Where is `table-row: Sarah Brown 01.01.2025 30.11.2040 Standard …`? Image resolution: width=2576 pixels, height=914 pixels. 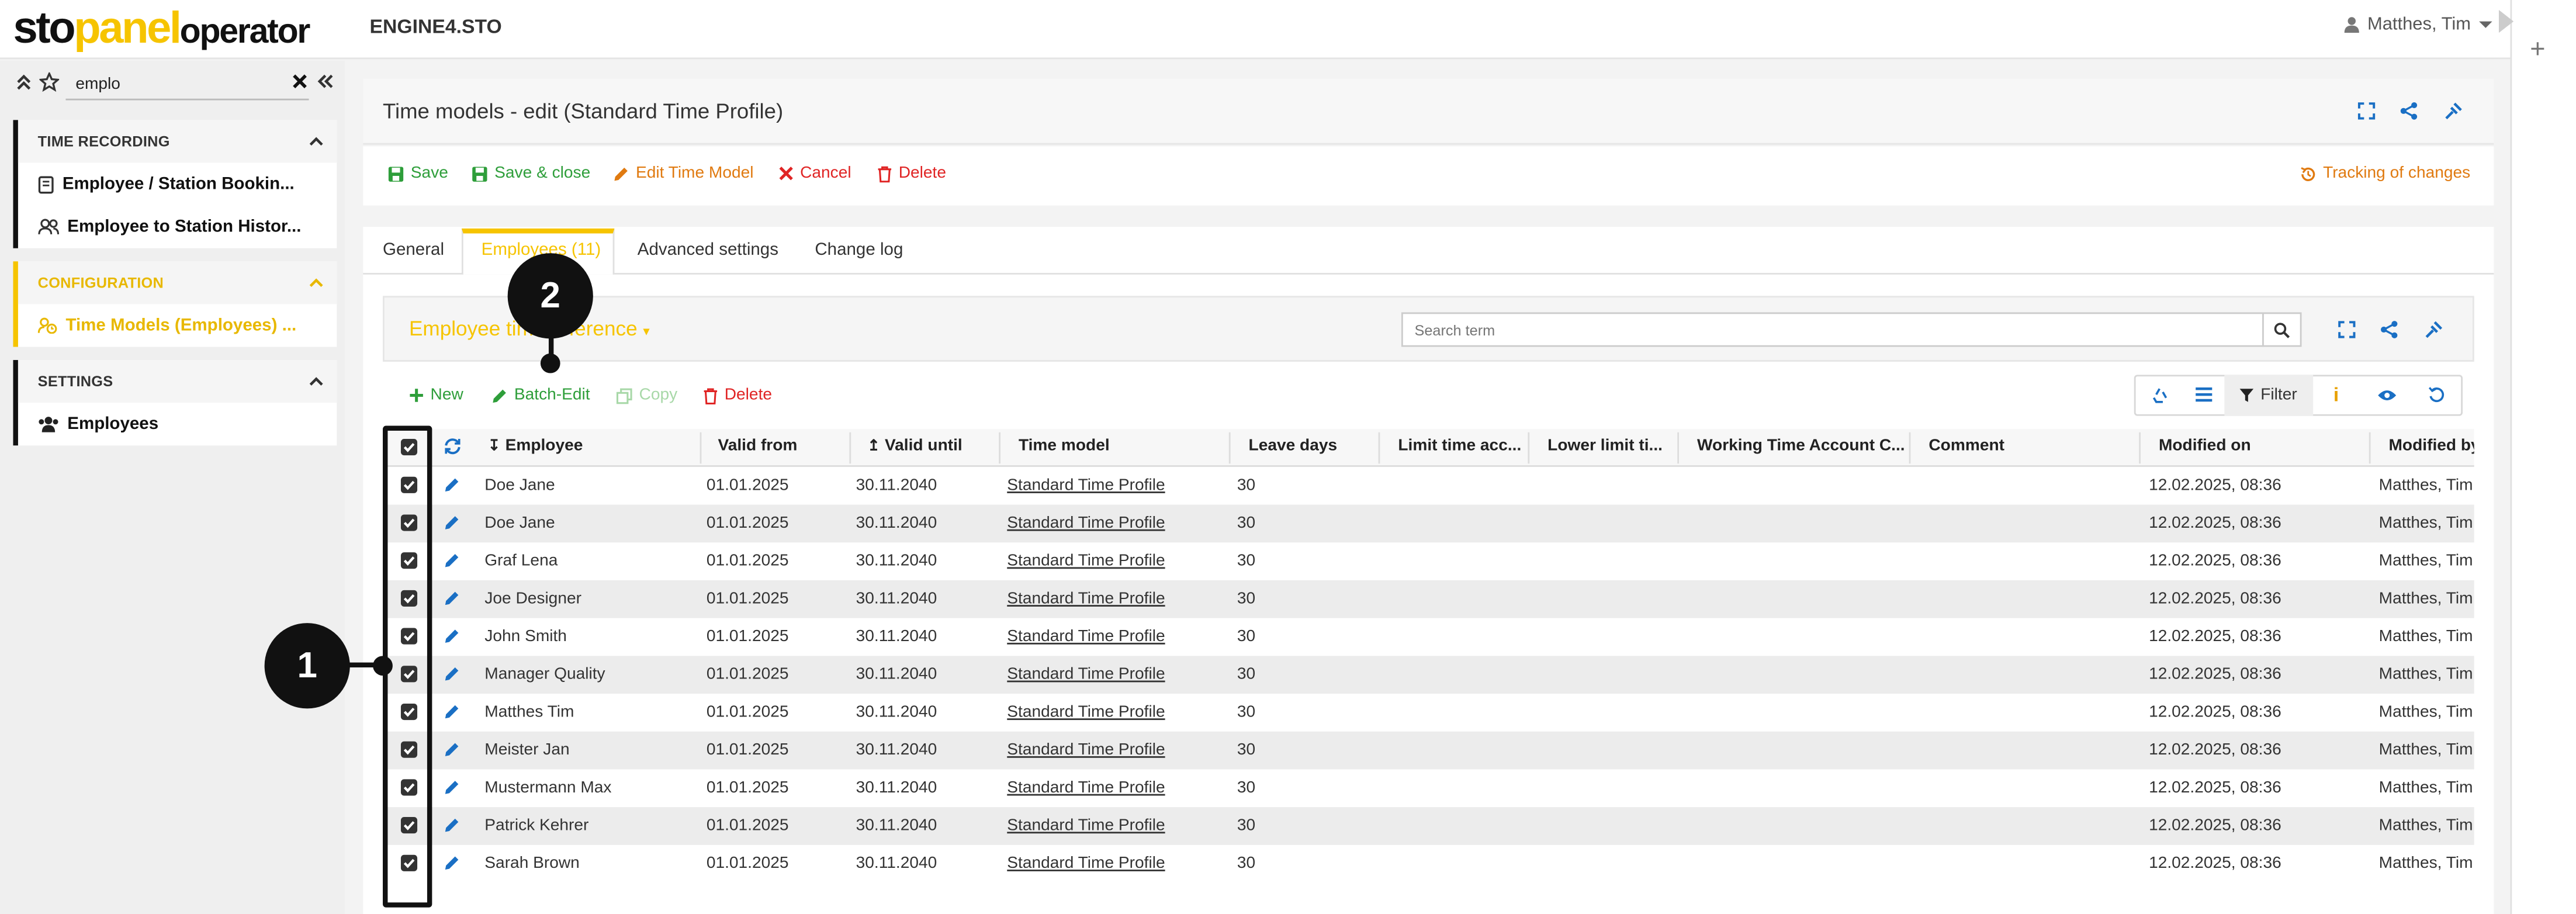 table-row: Sarah Brown 01.01.2025 30.11.2040 Standard … is located at coordinates (1429, 864).